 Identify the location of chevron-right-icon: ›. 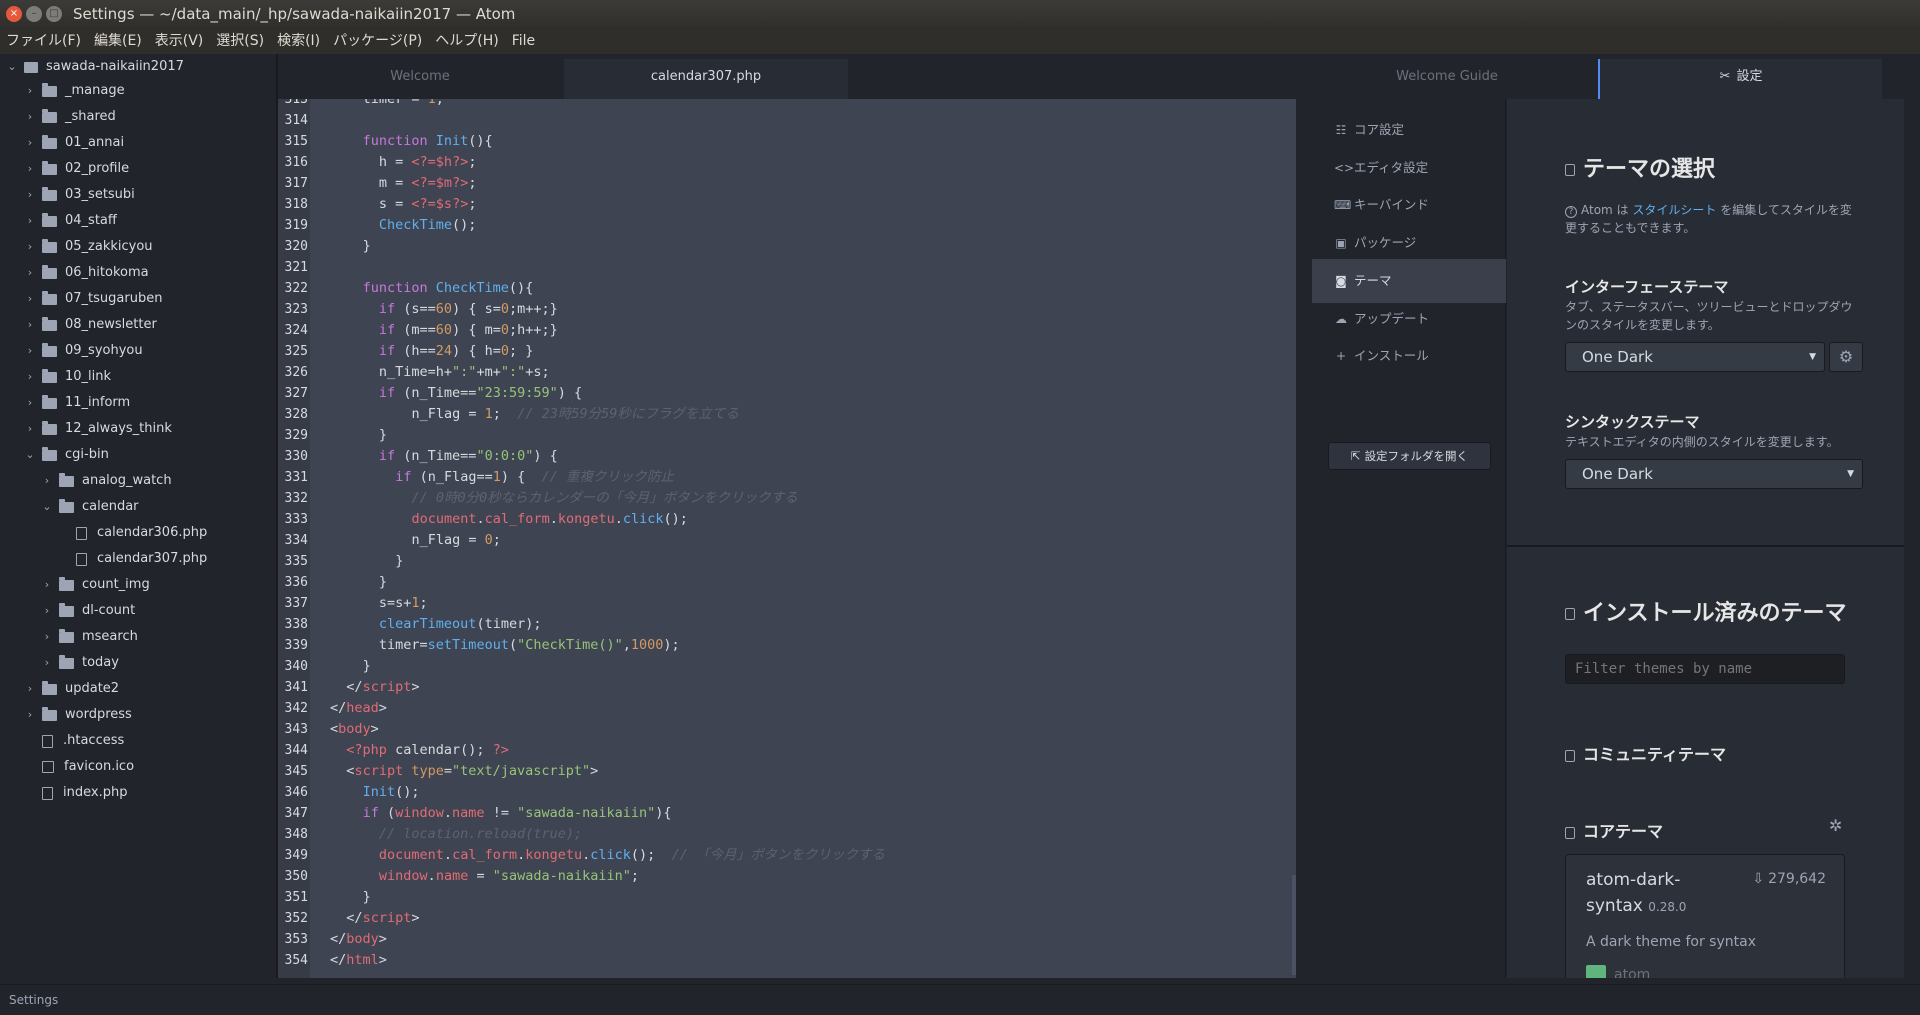
(30, 194).